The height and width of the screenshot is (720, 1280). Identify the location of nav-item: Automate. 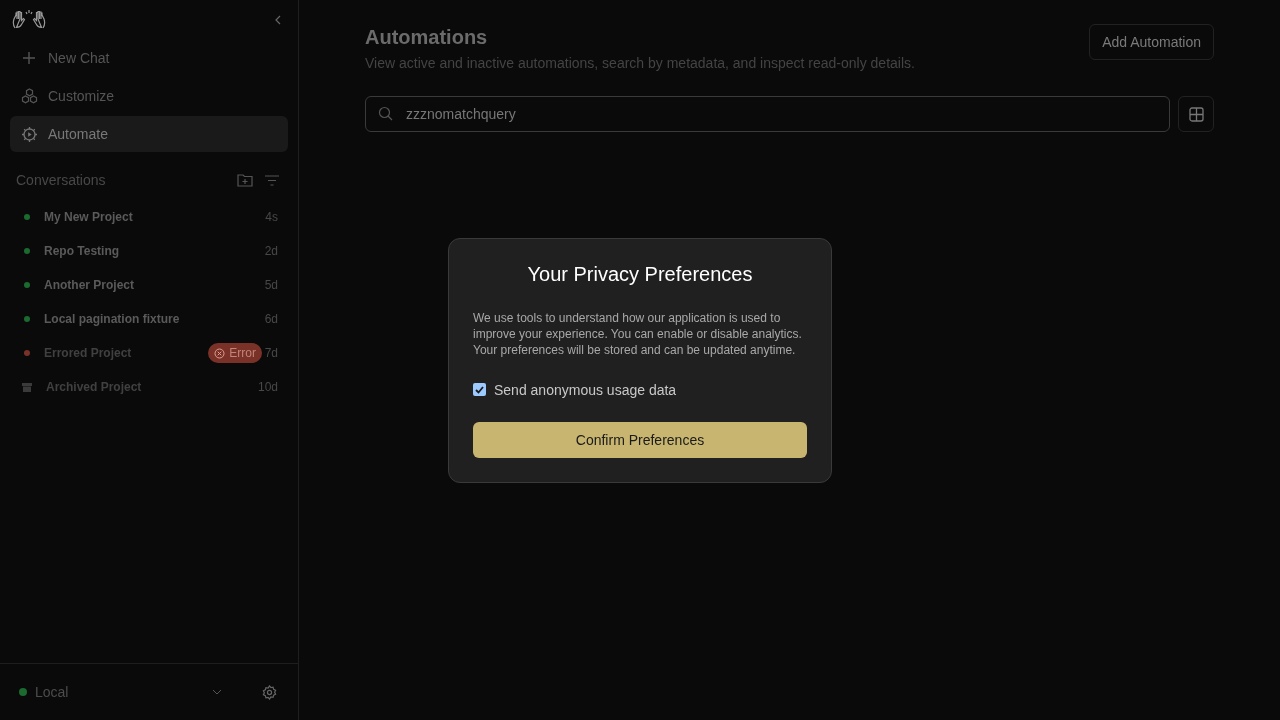
(149, 134).